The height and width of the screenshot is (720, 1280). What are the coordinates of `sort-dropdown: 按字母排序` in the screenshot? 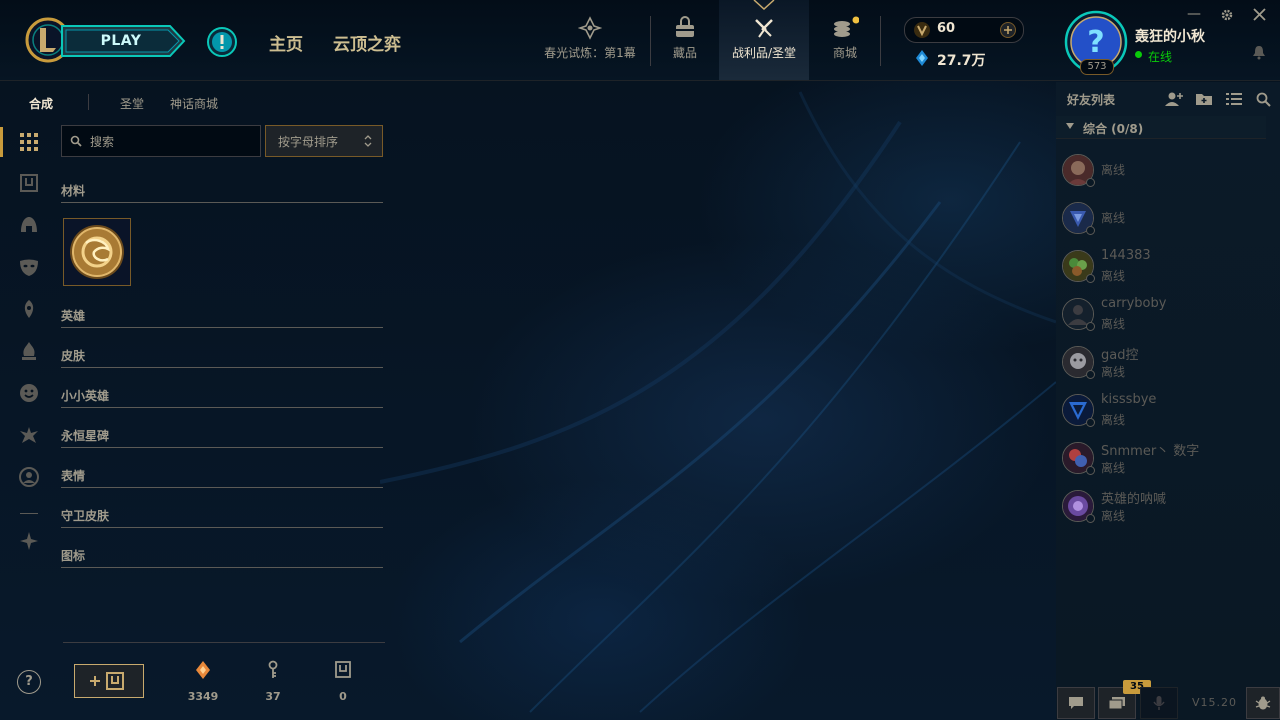 It's located at (324, 141).